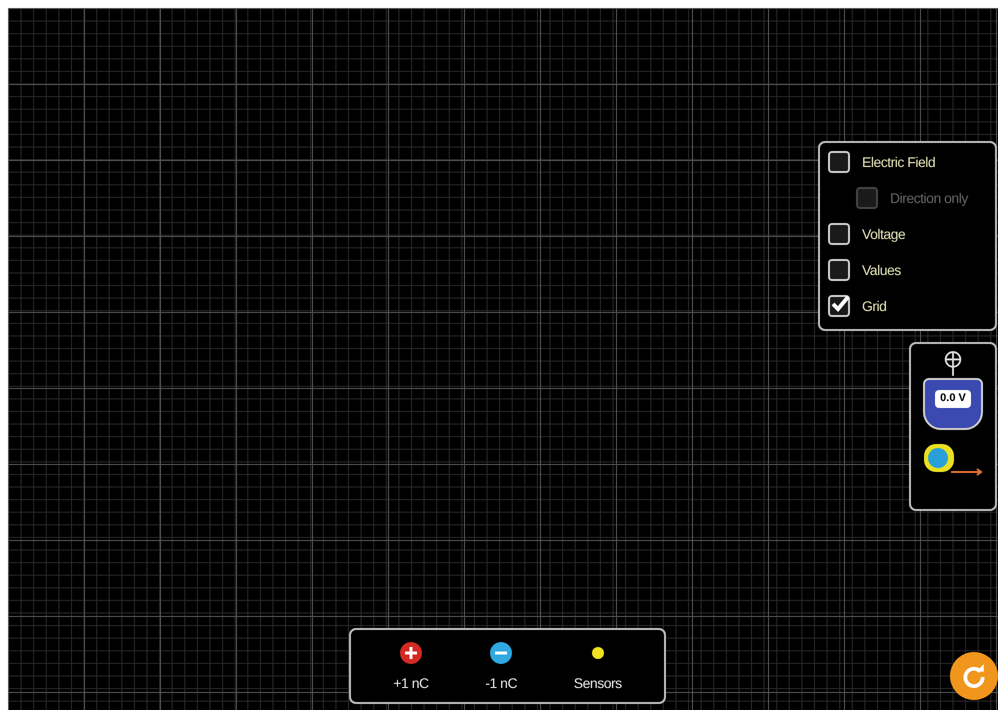  I want to click on tape-measure-icon, so click(953, 459).